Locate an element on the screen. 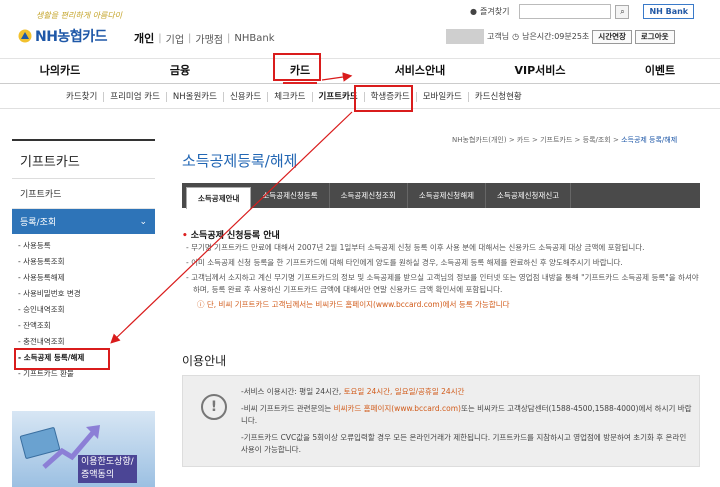  sub-nav-status: 카드신청현황 is located at coordinates (498, 97).